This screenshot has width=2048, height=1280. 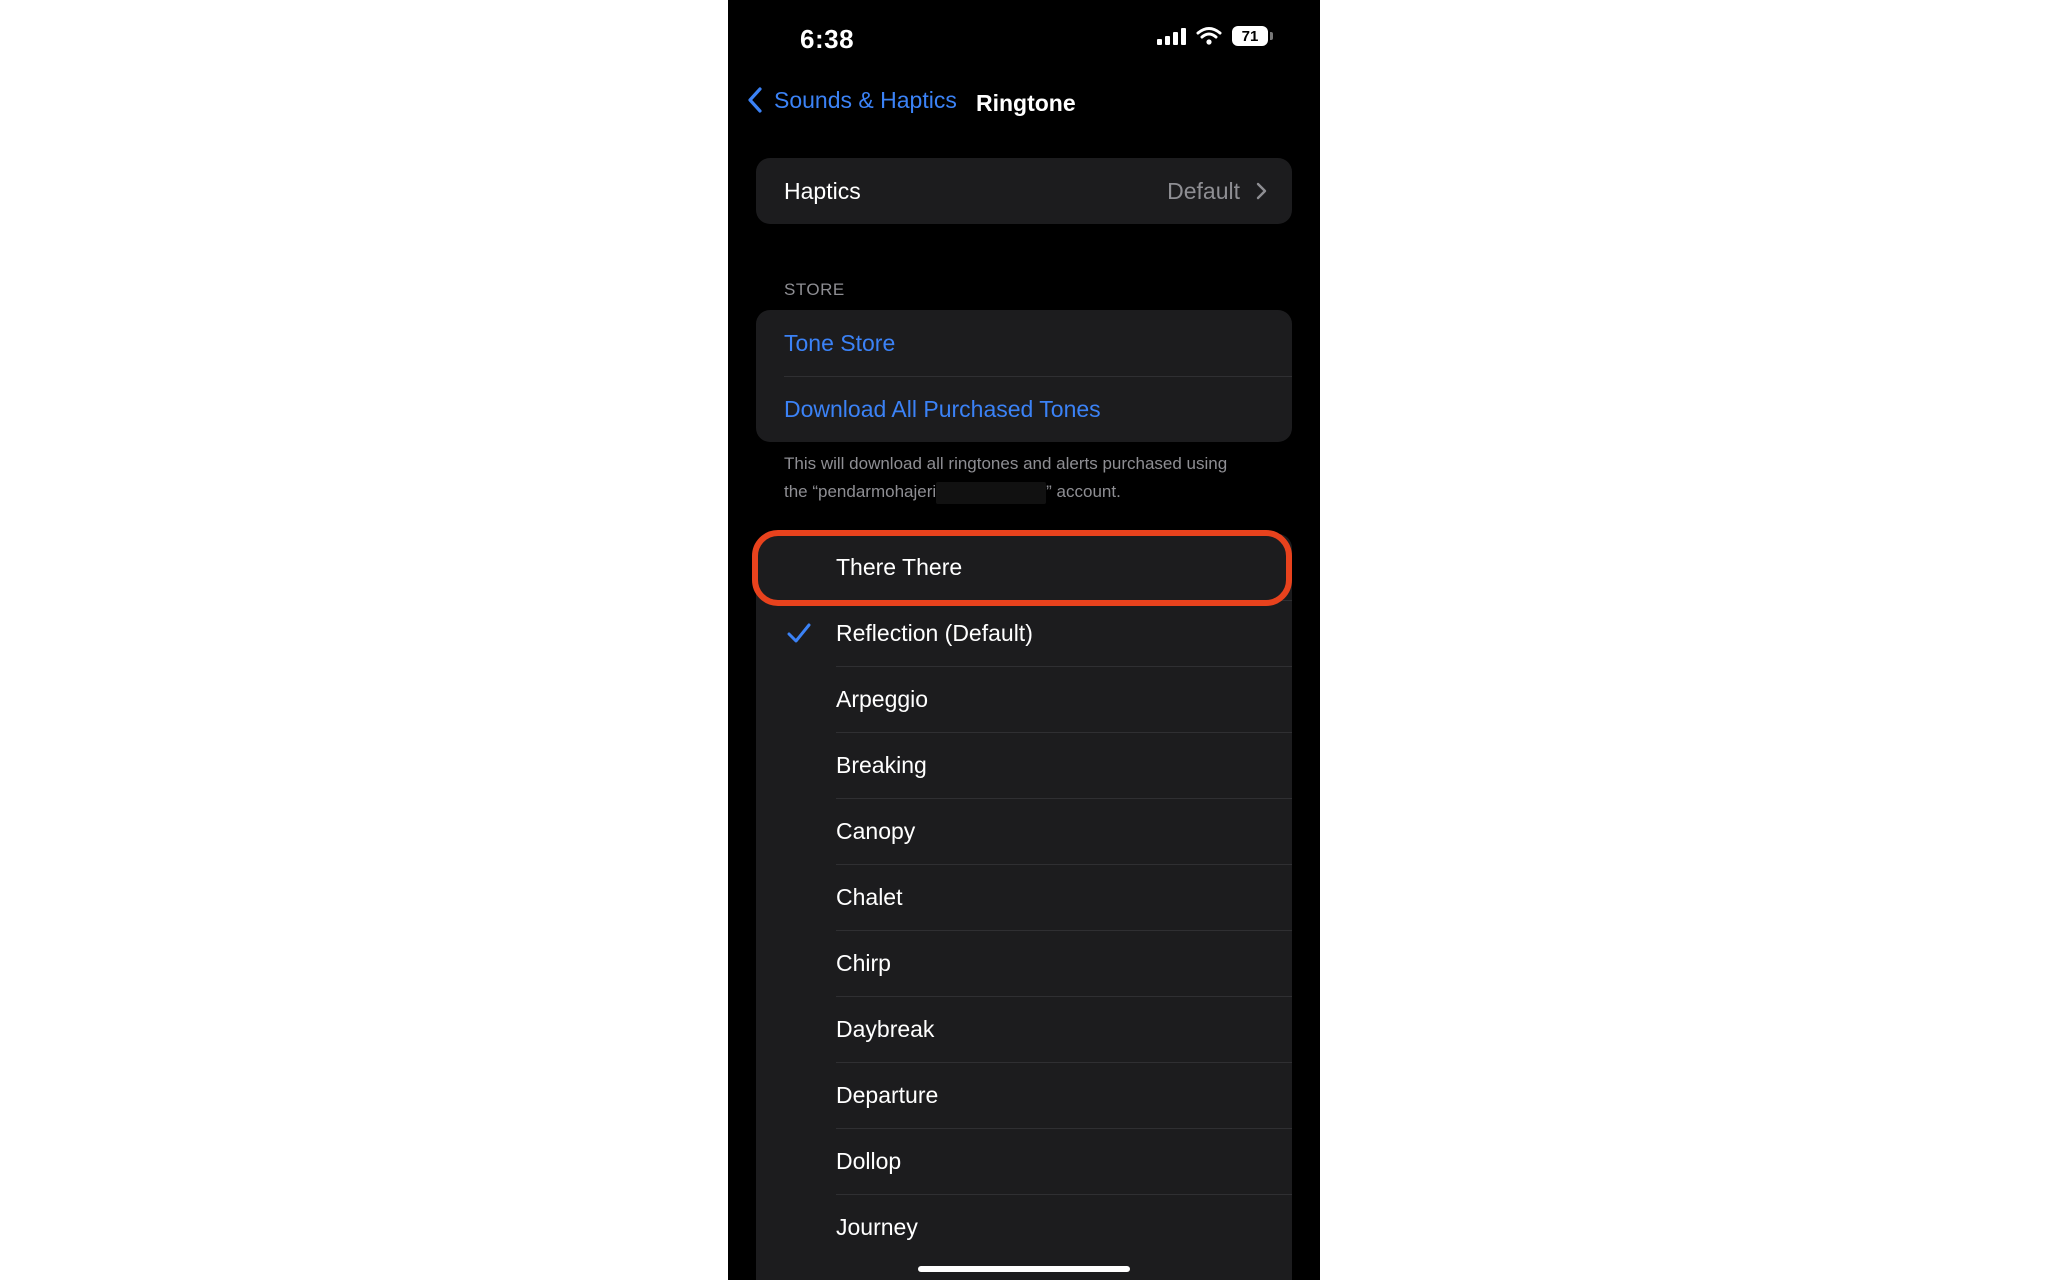 What do you see at coordinates (1024, 1269) in the screenshot?
I see `home-indicator` at bounding box center [1024, 1269].